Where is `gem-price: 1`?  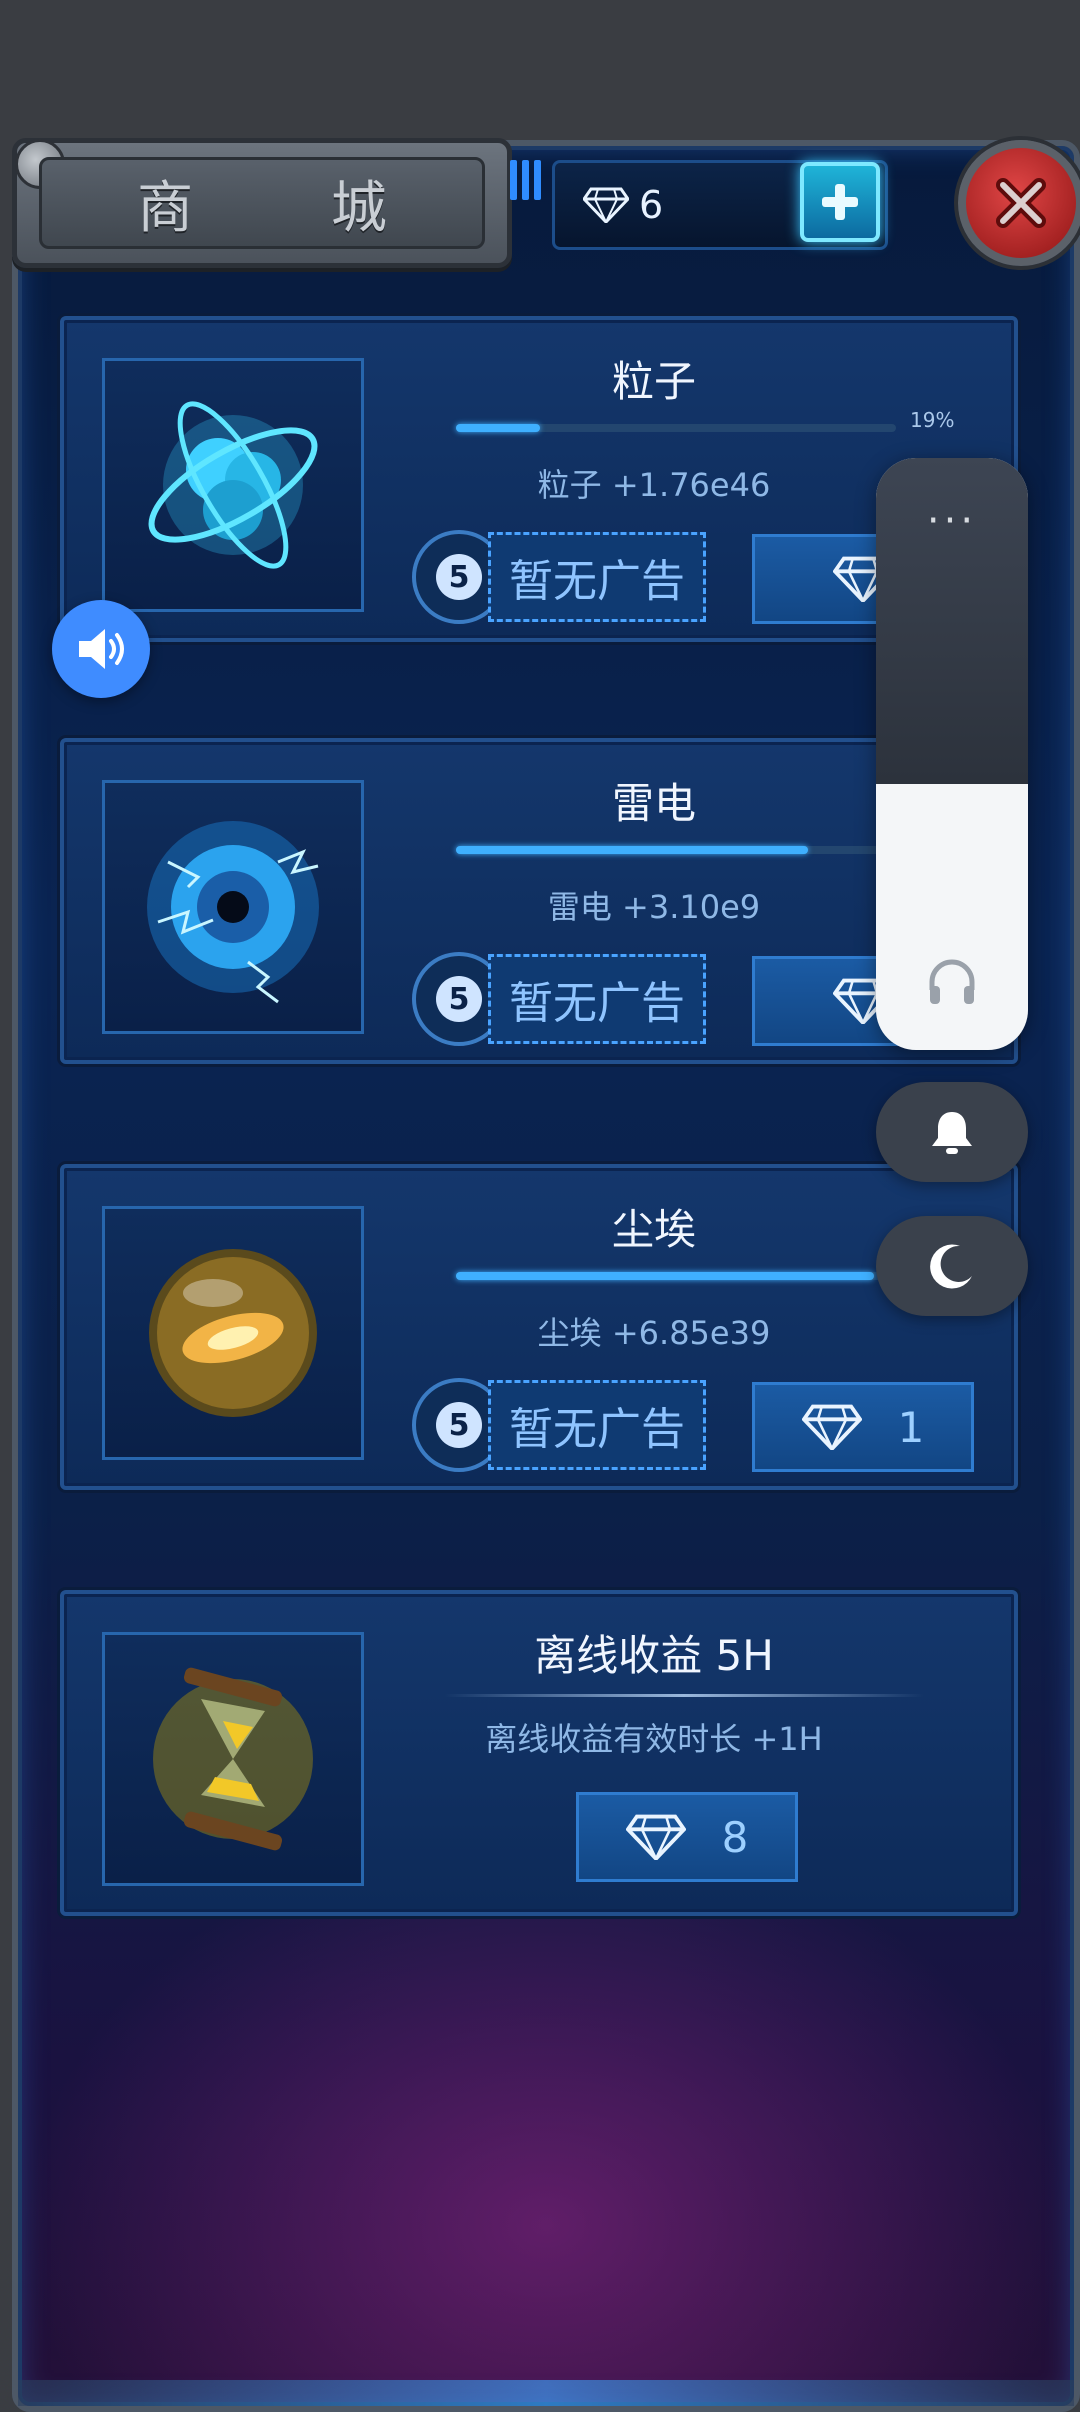 gem-price: 1 is located at coordinates (911, 1427).